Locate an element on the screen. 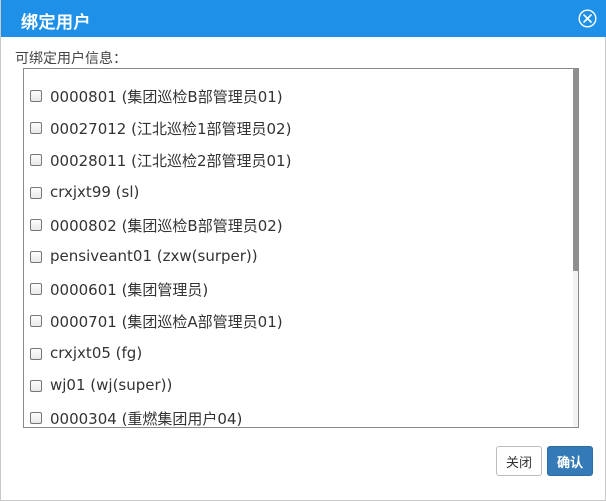 The width and height of the screenshot is (606, 501). user-list-item: crxjxt99 (sl) is located at coordinates (294, 194).